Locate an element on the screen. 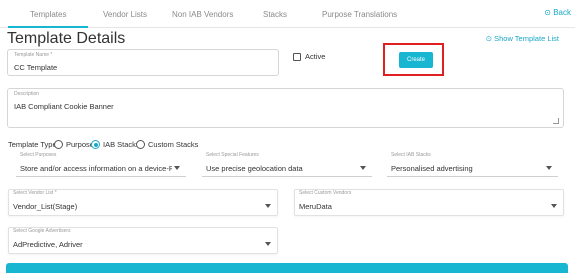  resize-handle-icon is located at coordinates (556, 121).